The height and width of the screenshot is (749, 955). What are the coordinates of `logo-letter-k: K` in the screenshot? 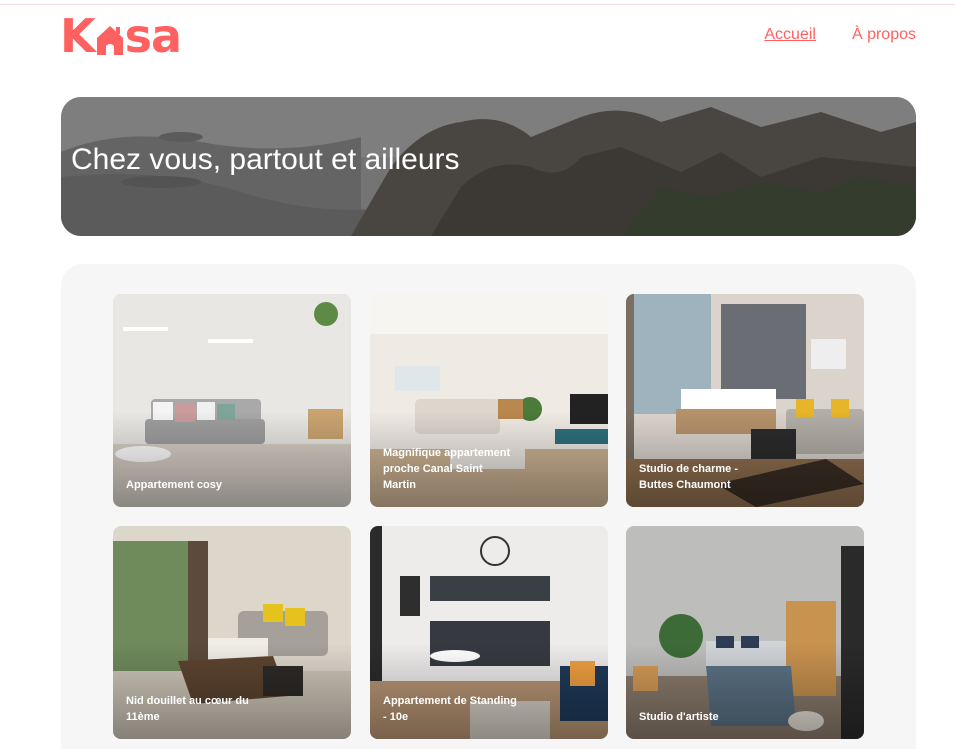 It's located at (78, 36).